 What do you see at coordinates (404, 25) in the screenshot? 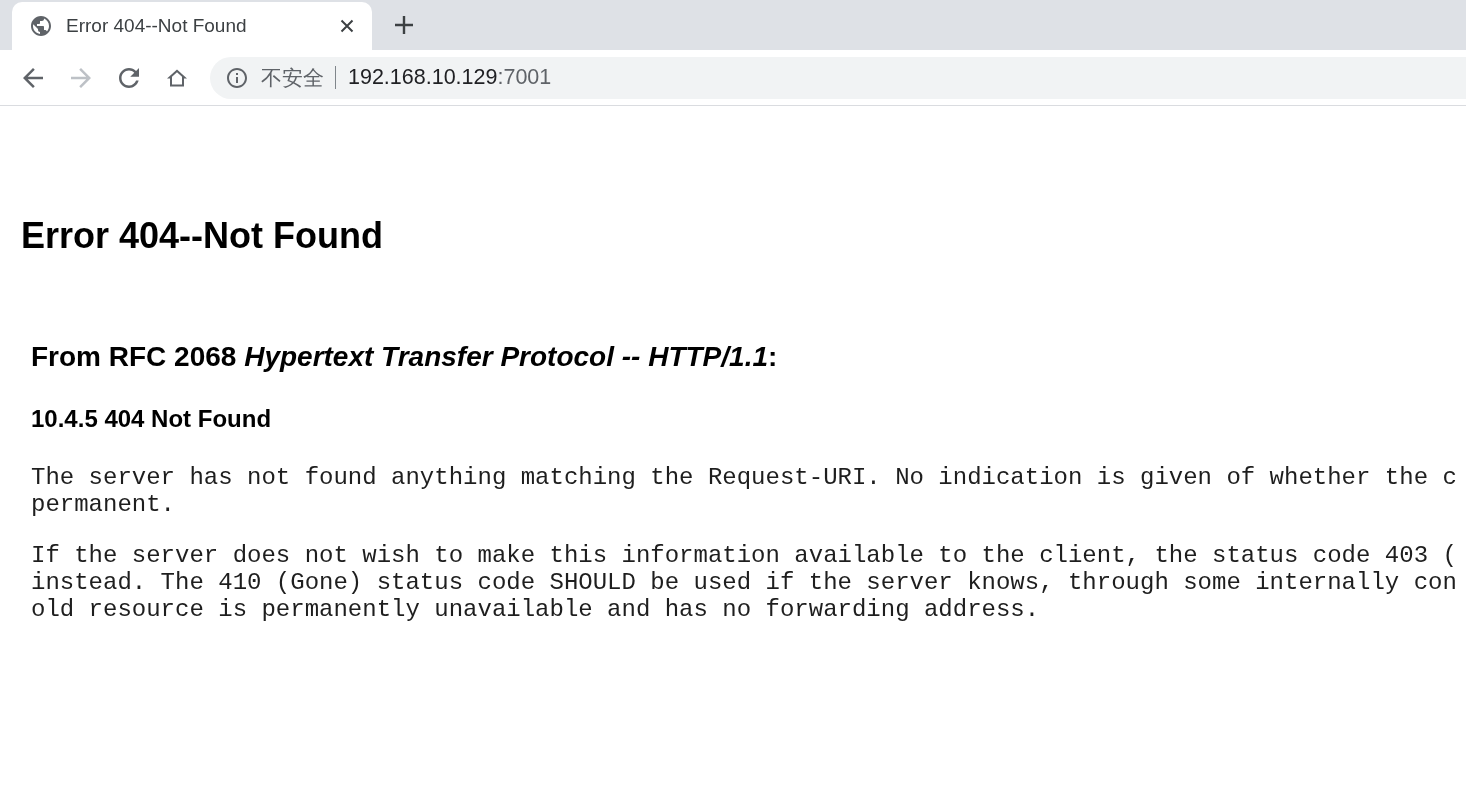
I see `new-tab-plus-icon` at bounding box center [404, 25].